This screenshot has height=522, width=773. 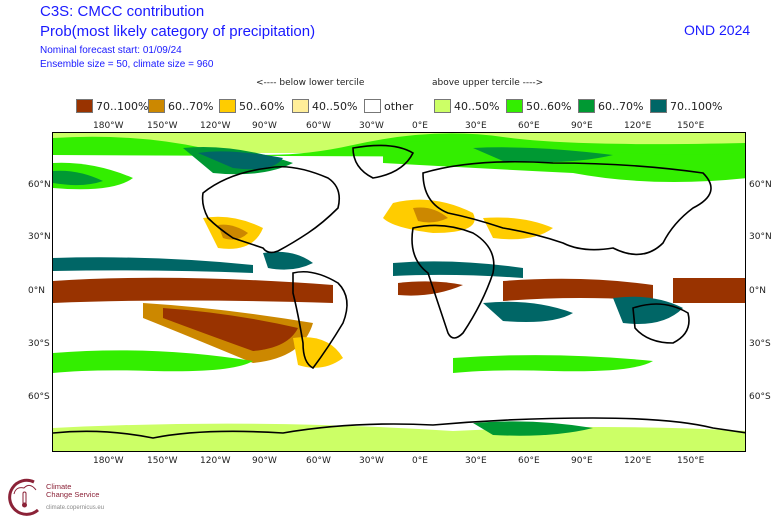 I want to click on forecast-start-text: Nominal forecast start: 01/09/24, so click(x=111, y=50).